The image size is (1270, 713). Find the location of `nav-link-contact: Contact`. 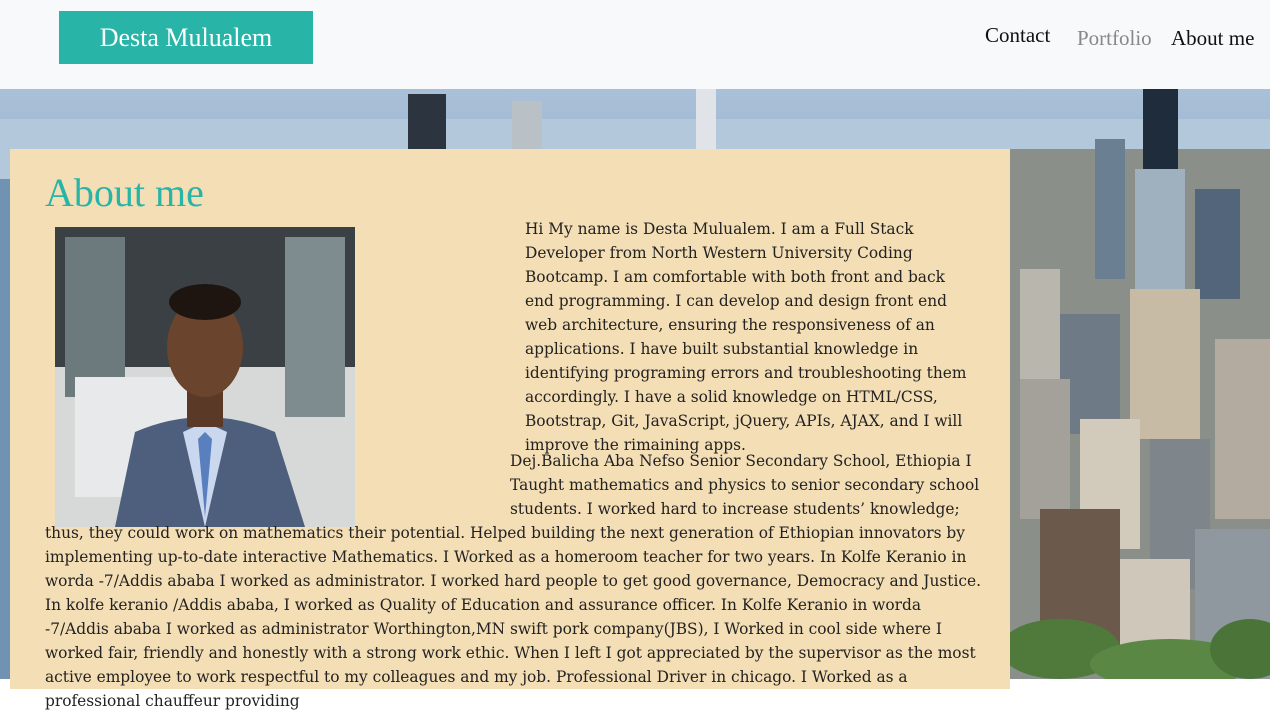

nav-link-contact: Contact is located at coordinates (1017, 35).